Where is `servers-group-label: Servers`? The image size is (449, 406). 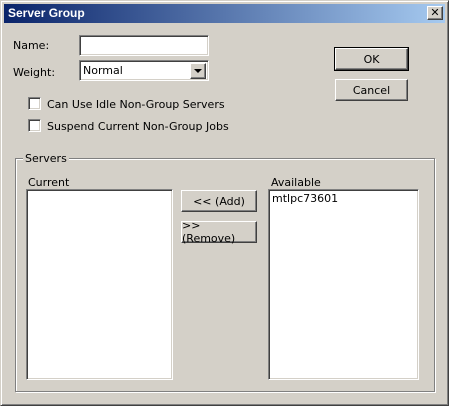 servers-group-label: Servers is located at coordinates (46, 158).